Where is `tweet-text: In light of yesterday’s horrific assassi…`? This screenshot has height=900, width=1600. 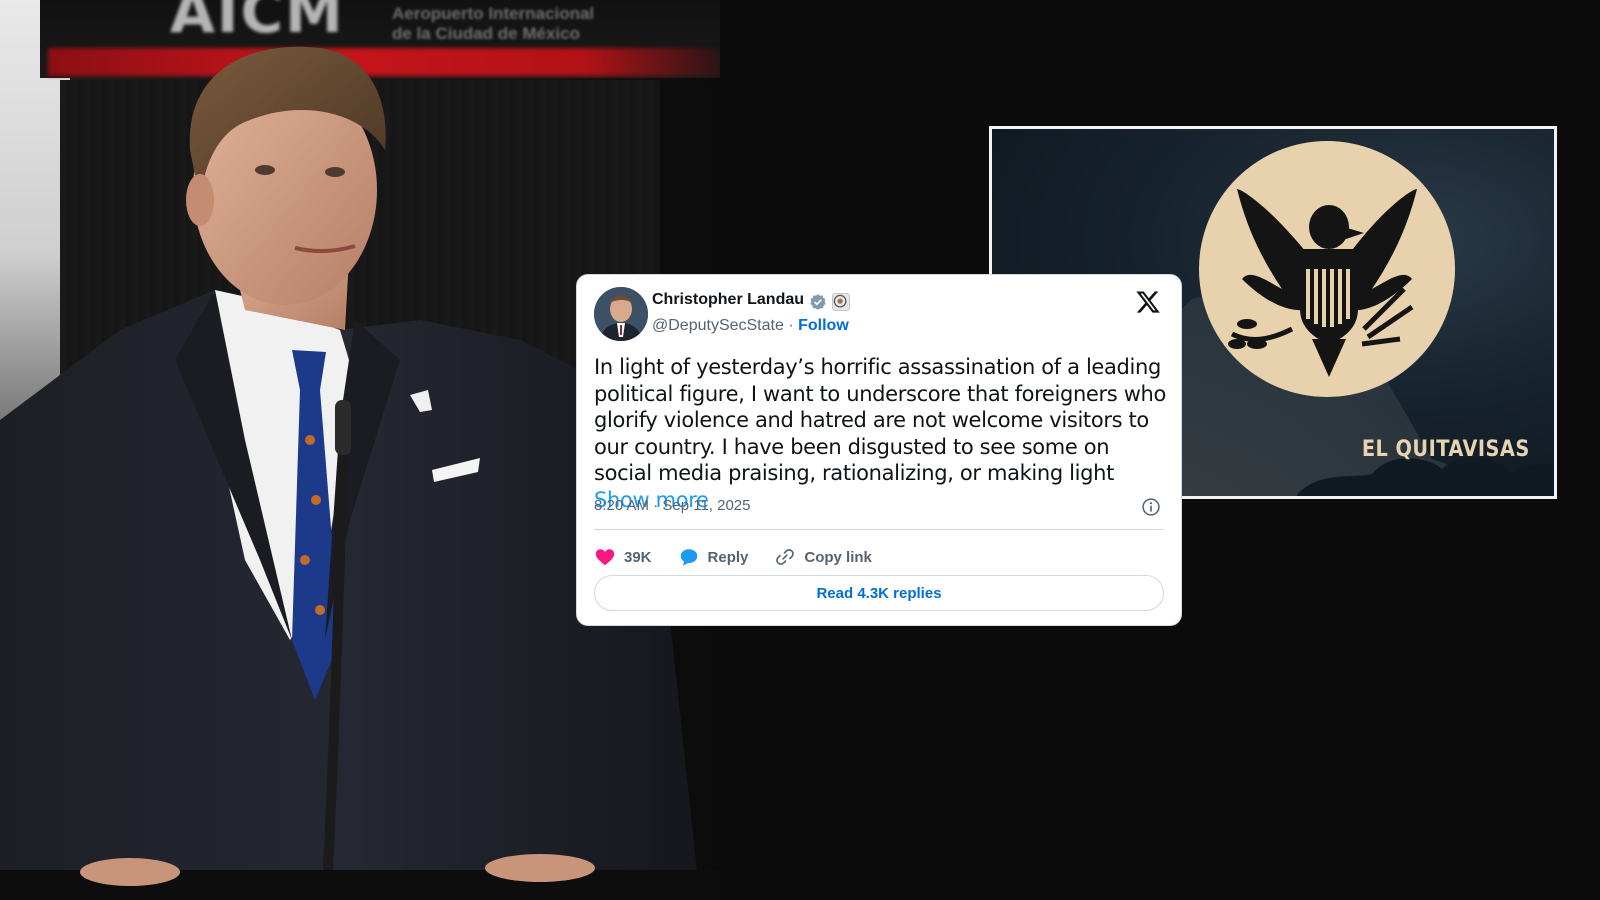
tweet-text: In light of yesterday’s horrific assassi… is located at coordinates (883, 434).